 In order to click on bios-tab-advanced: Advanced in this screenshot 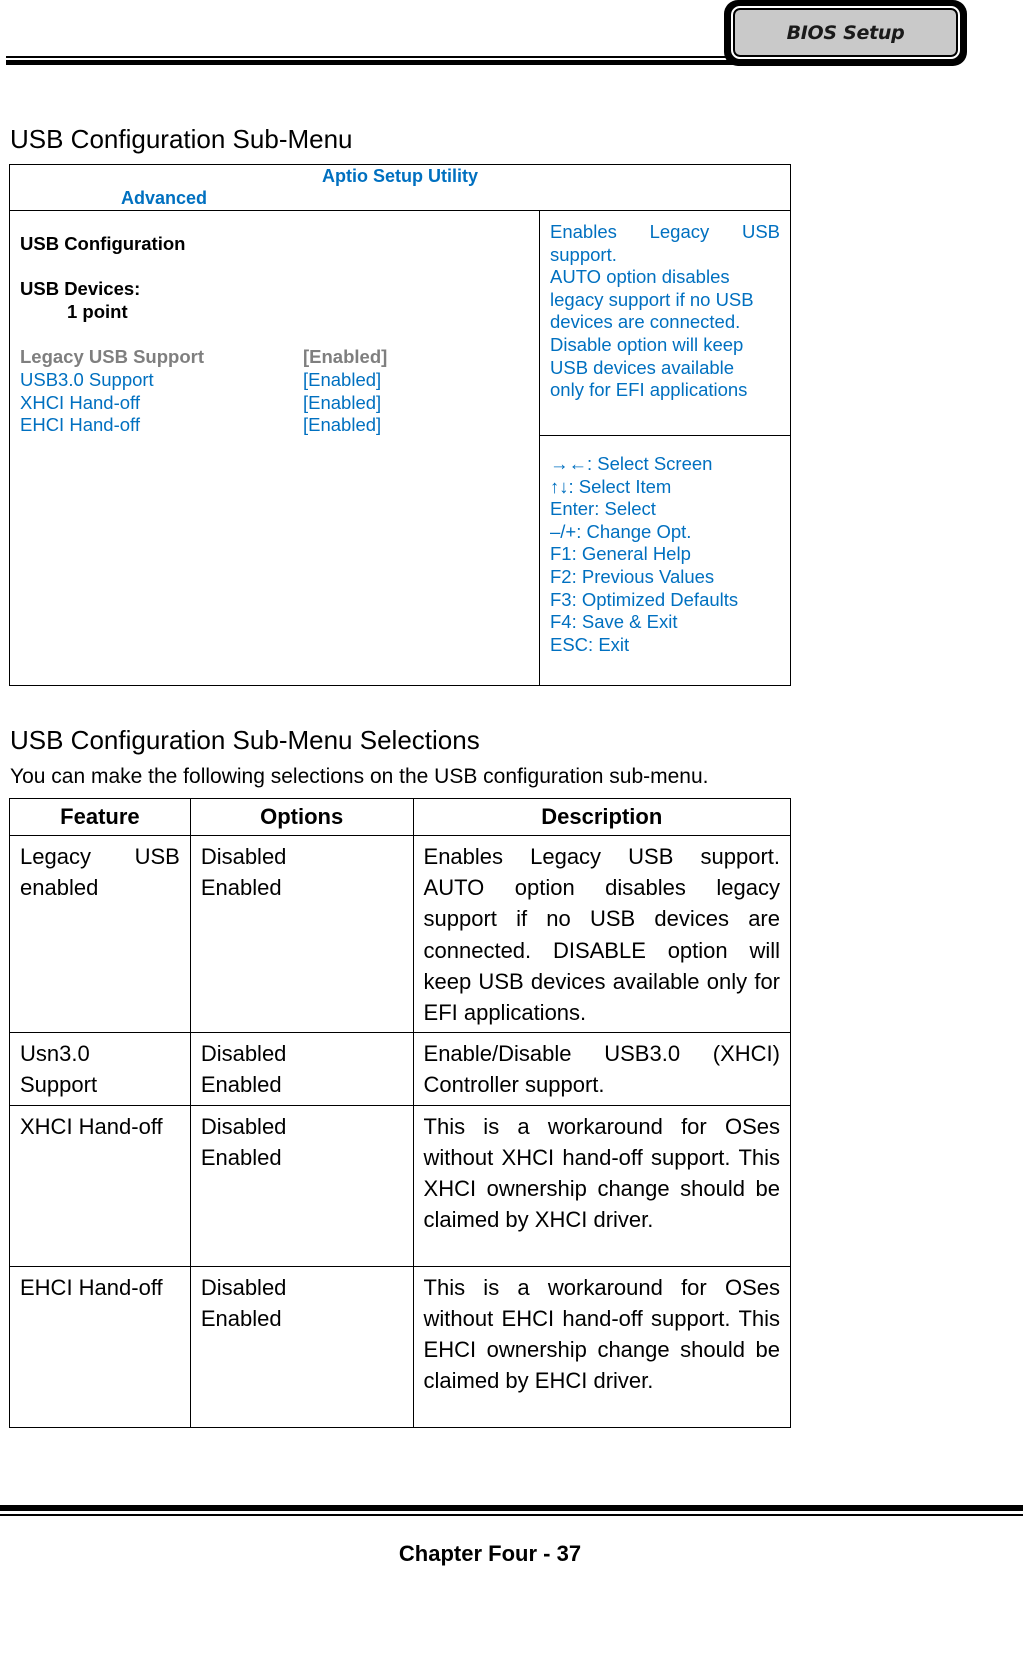, I will do `click(164, 198)`.